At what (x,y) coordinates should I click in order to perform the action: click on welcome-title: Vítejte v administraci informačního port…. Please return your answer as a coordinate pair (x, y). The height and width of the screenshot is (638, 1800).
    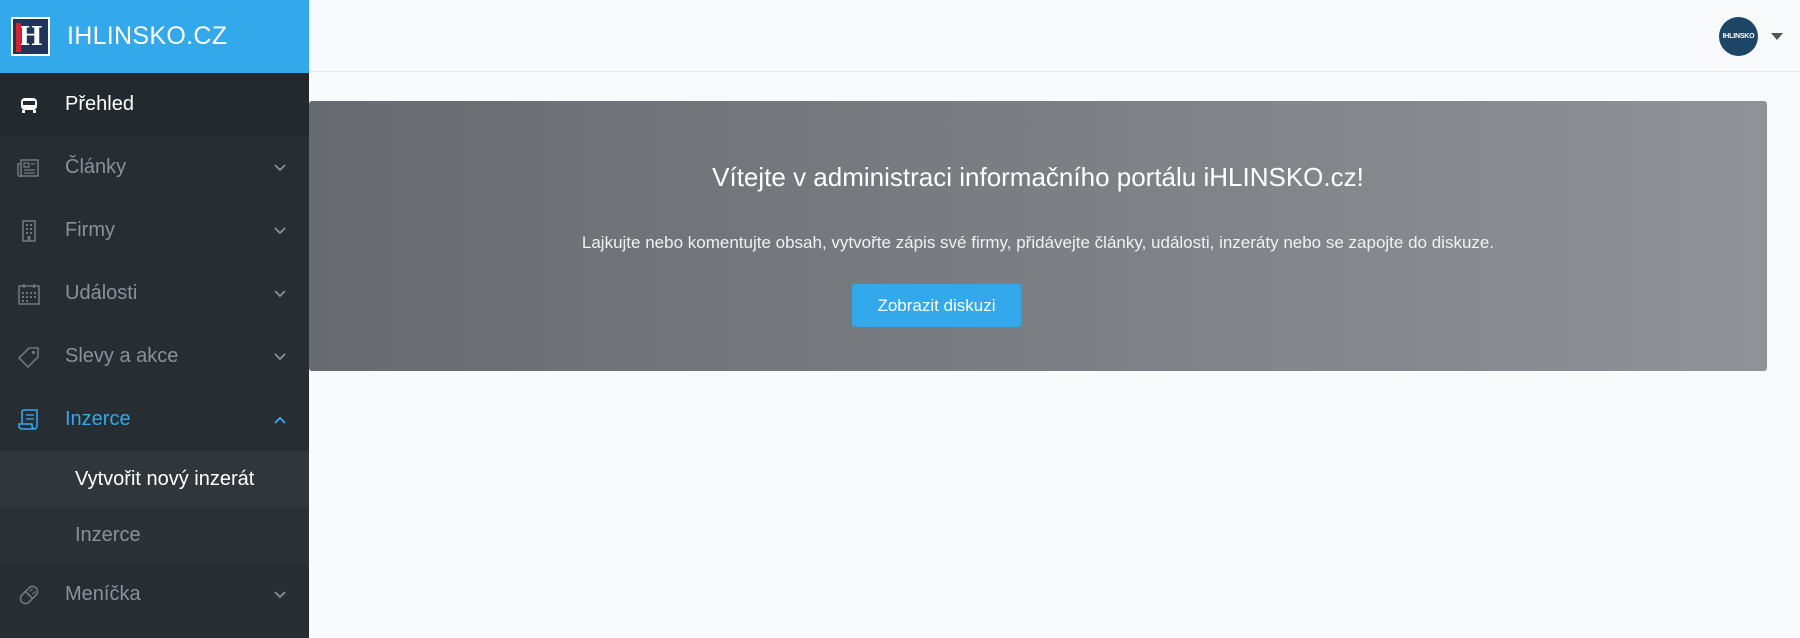
    Looking at the image, I should click on (1038, 177).